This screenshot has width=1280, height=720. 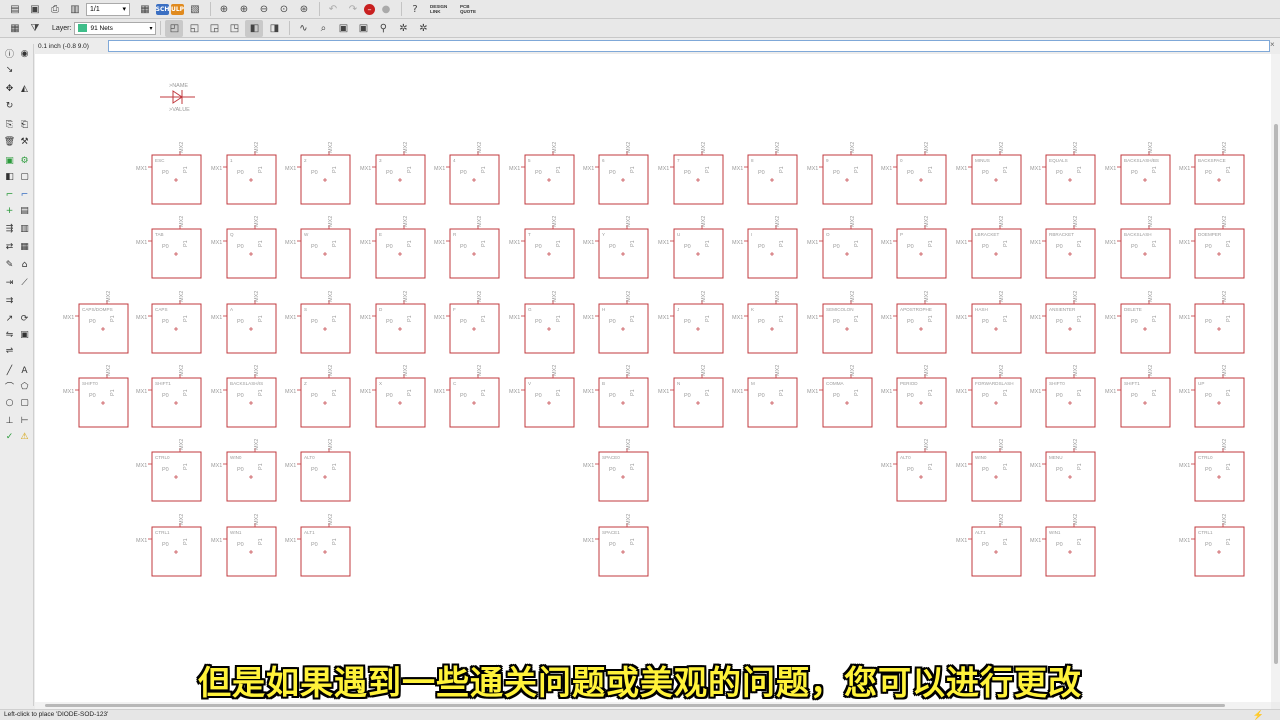 What do you see at coordinates (423, 28) in the screenshot?
I see `settings-icon: ✲` at bounding box center [423, 28].